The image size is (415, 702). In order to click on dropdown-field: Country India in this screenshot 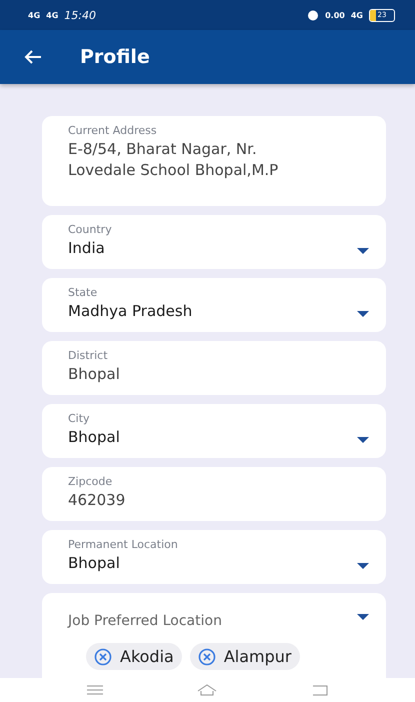, I will do `click(214, 242)`.